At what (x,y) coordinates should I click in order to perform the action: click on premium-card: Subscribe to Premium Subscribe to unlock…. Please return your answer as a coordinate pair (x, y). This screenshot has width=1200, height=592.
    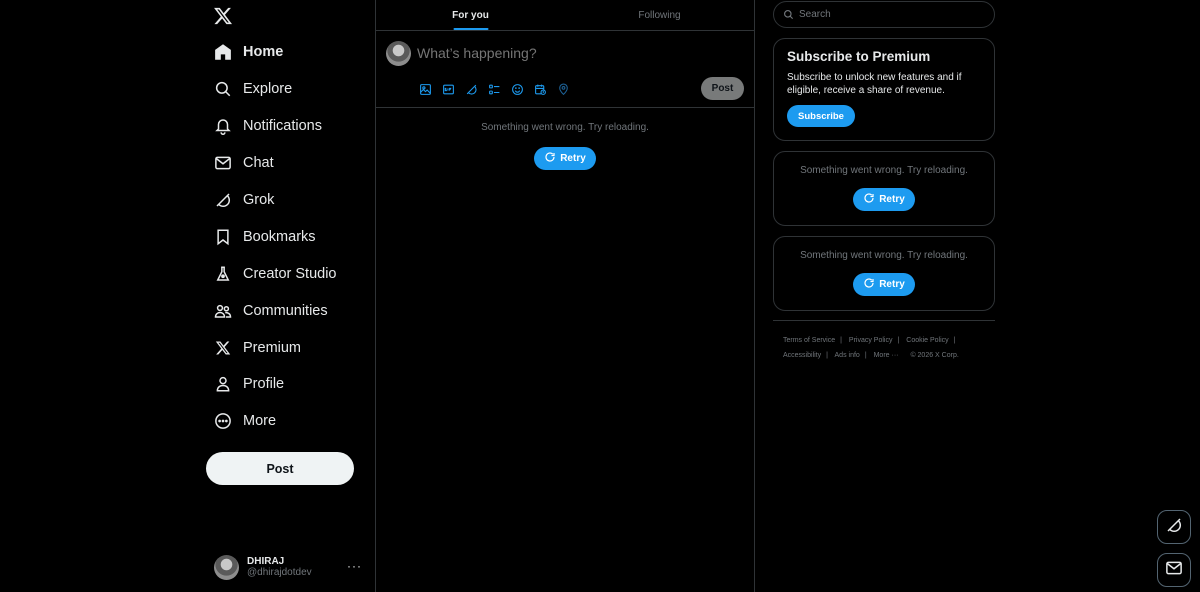
    Looking at the image, I should click on (884, 89).